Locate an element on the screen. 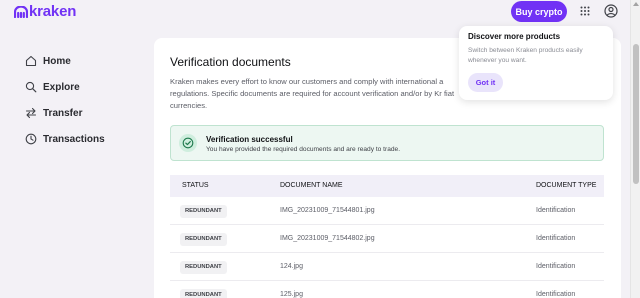 The image size is (640, 298). table-row: REDUNDANT 125.jpg Identification is located at coordinates (387, 289).